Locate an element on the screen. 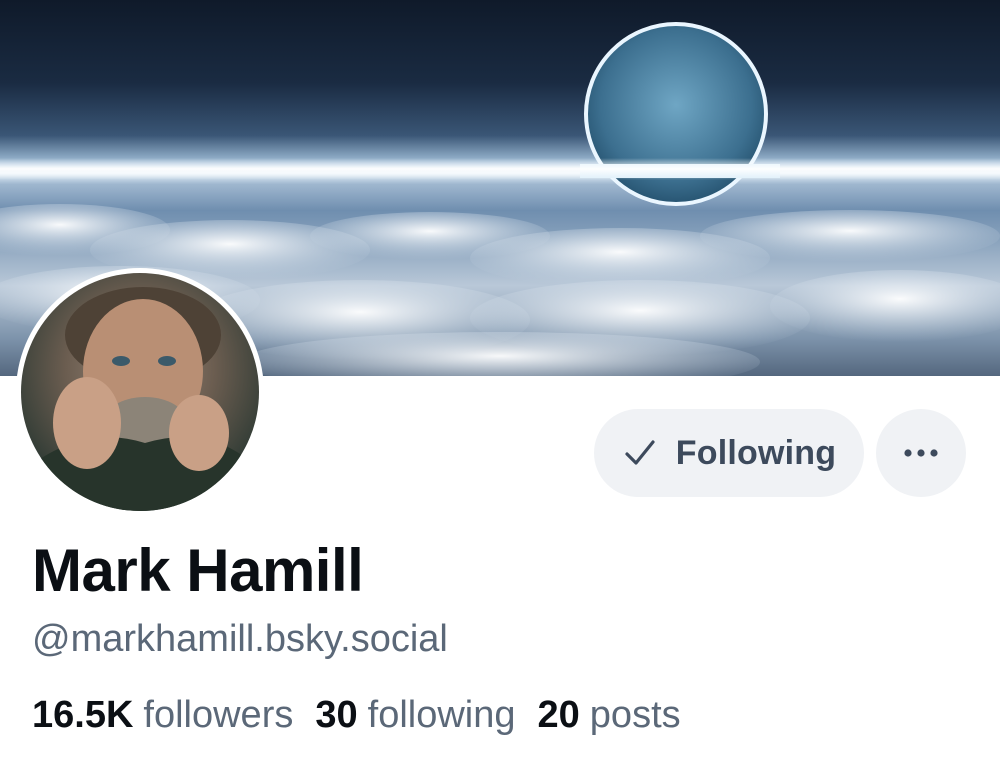 This screenshot has width=1000, height=784. followers-stat: 16.5K followers is located at coordinates (162, 715).